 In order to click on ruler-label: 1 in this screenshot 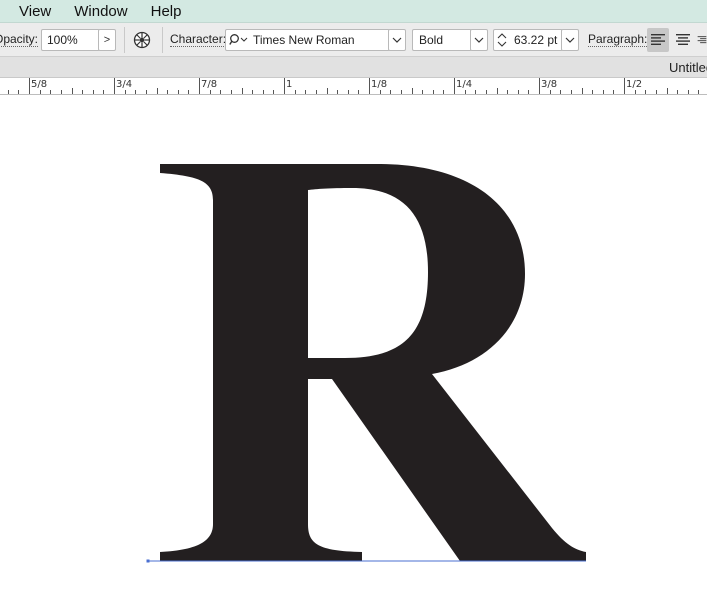, I will do `click(289, 84)`.